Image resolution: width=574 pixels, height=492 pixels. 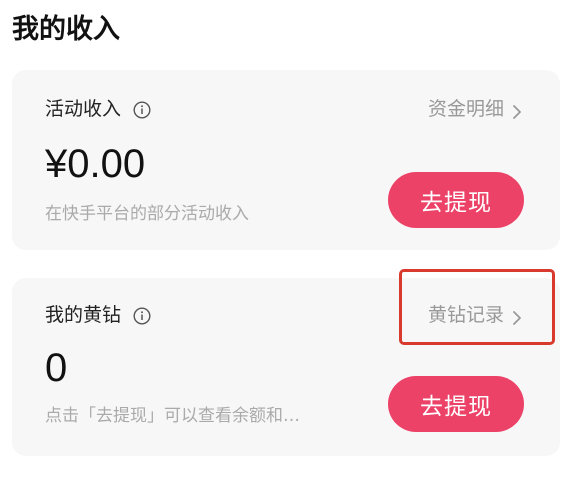 I want to click on yellow-diamond-label: 我的黄钻, so click(x=83, y=315).